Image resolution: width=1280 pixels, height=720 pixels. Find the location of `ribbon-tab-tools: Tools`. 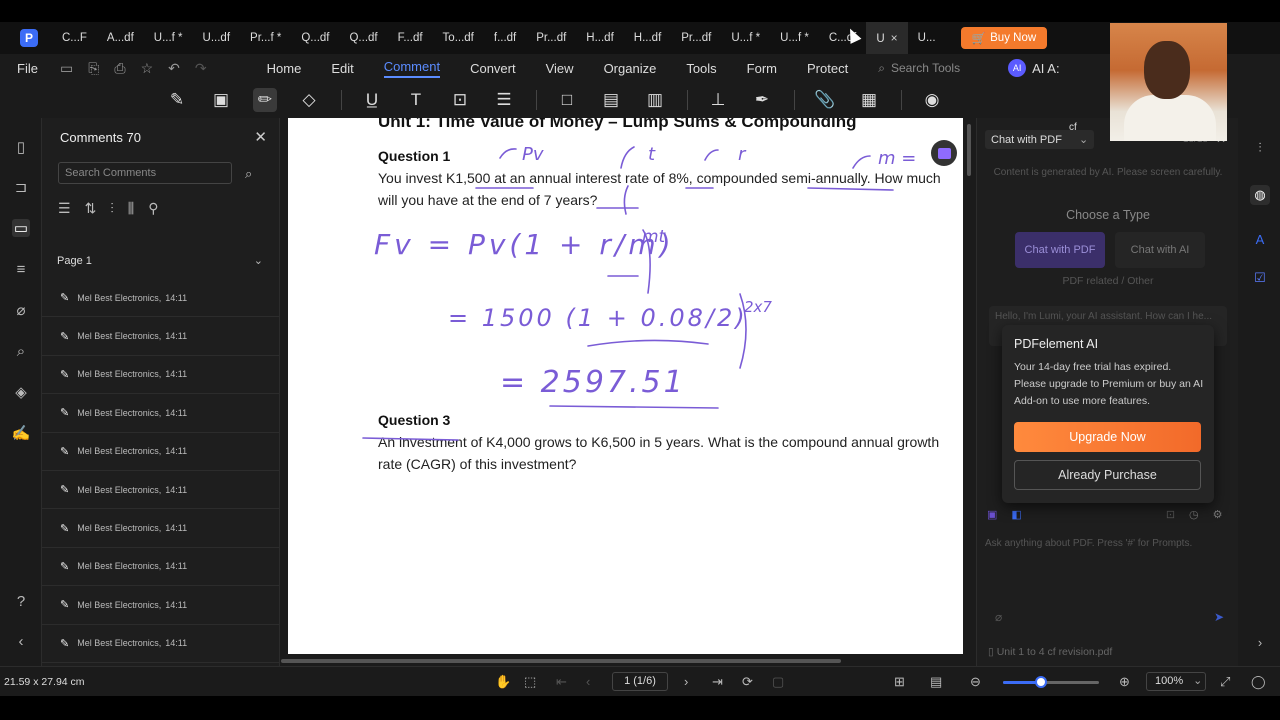

ribbon-tab-tools: Tools is located at coordinates (701, 68).